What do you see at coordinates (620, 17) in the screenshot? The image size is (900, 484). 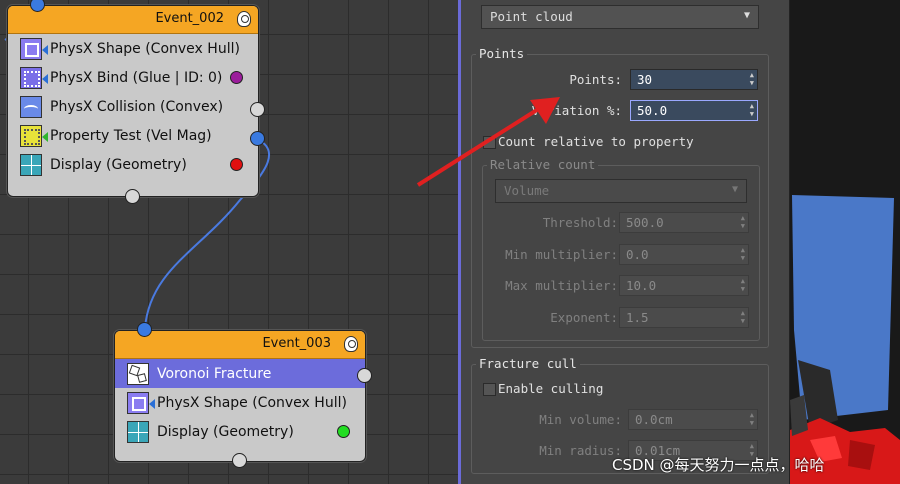 I see `source-dropdown: Point cloud ▼` at bounding box center [620, 17].